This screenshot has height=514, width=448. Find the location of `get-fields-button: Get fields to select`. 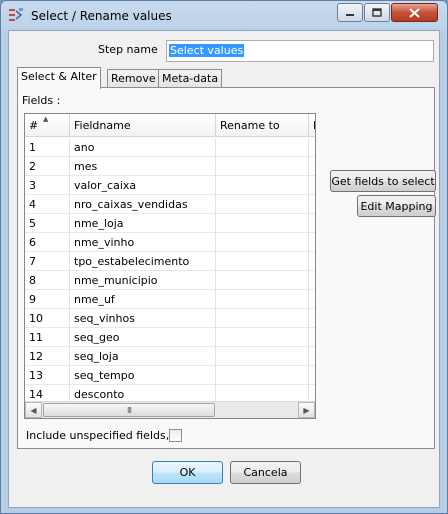

get-fields-button: Get fields to select is located at coordinates (383, 181).